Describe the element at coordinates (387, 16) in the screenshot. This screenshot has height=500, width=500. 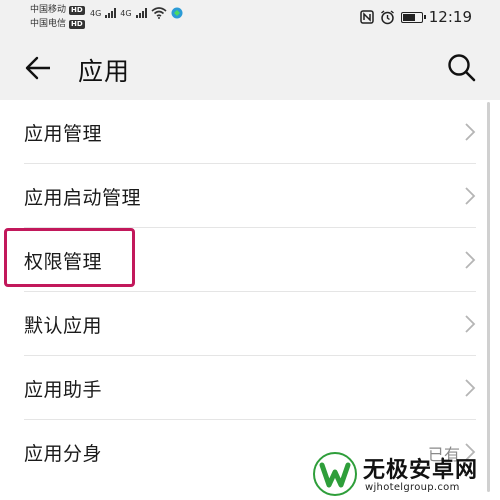
I see `alarm-icon` at that location.